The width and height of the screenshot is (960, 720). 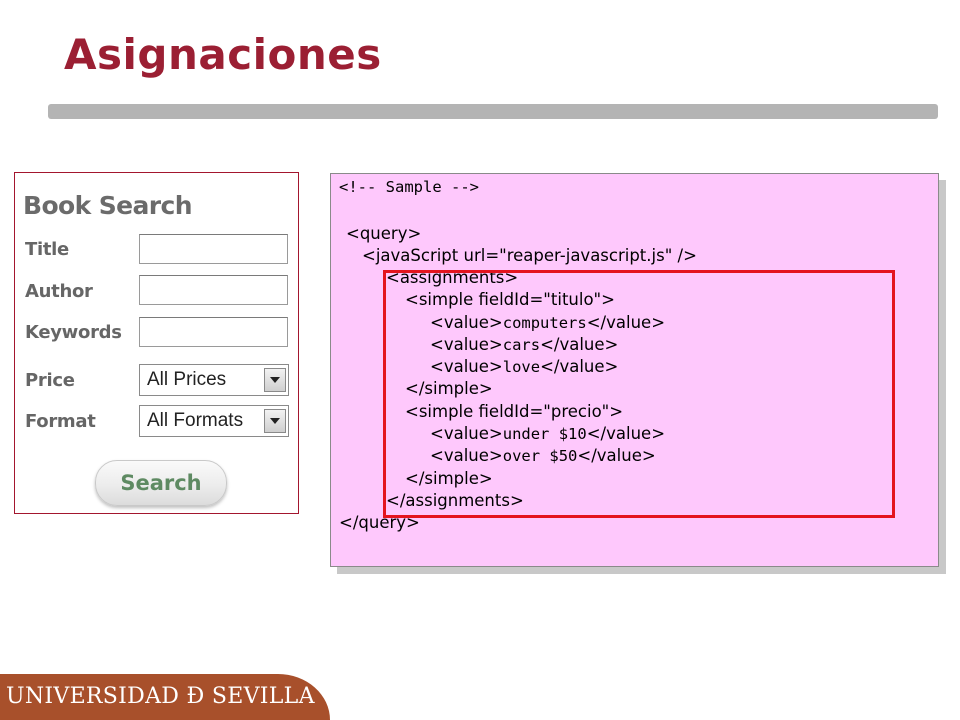 I want to click on keywords-input, so click(x=213, y=332).